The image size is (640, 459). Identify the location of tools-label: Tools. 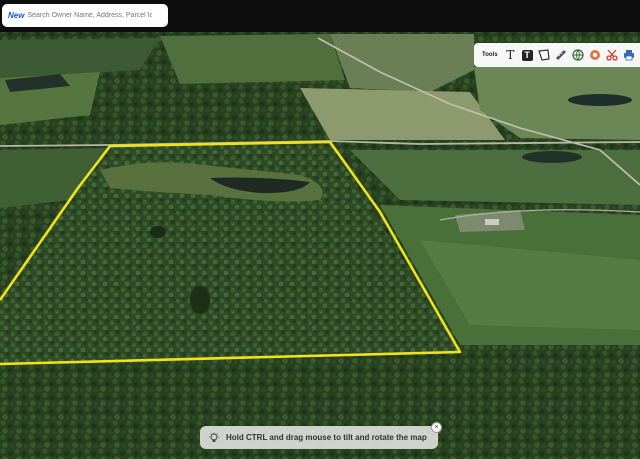
(490, 55).